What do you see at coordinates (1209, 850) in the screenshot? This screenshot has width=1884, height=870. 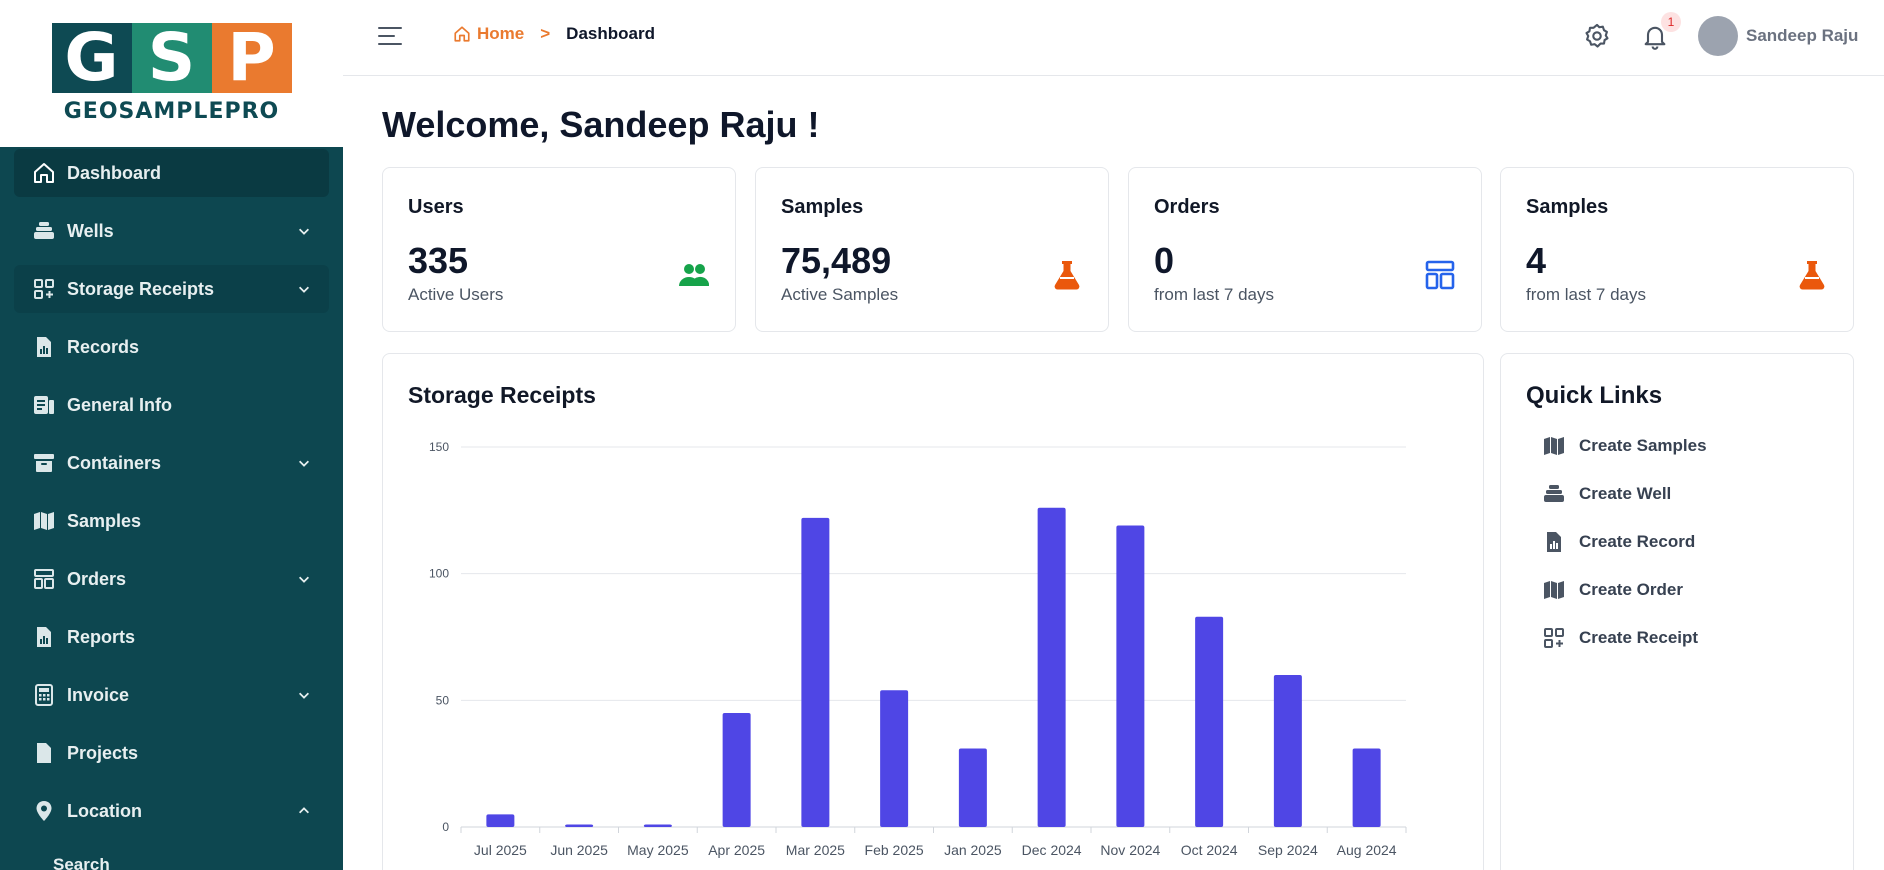 I see `x-tick-label: Oct 2024` at bounding box center [1209, 850].